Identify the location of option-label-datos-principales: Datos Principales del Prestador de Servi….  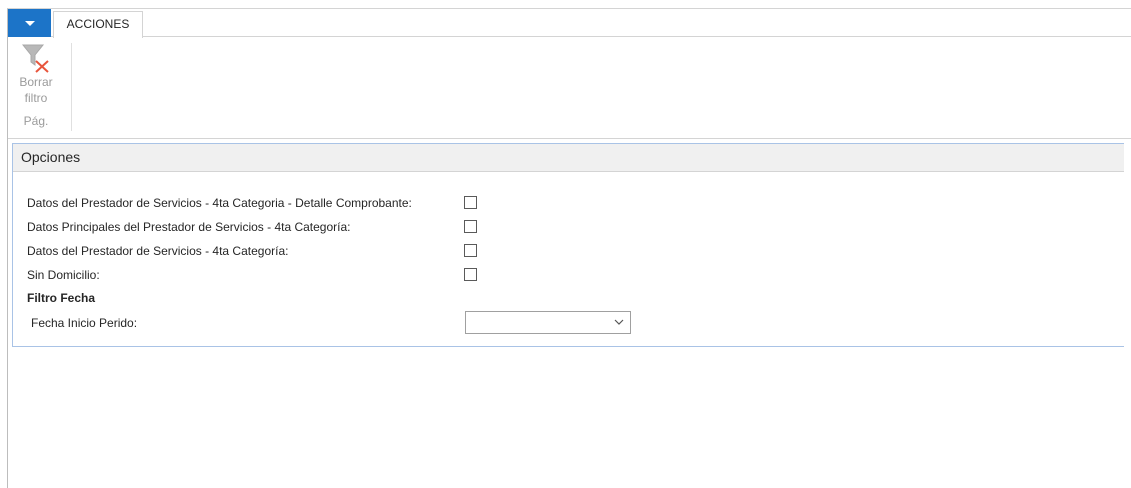
(189, 227).